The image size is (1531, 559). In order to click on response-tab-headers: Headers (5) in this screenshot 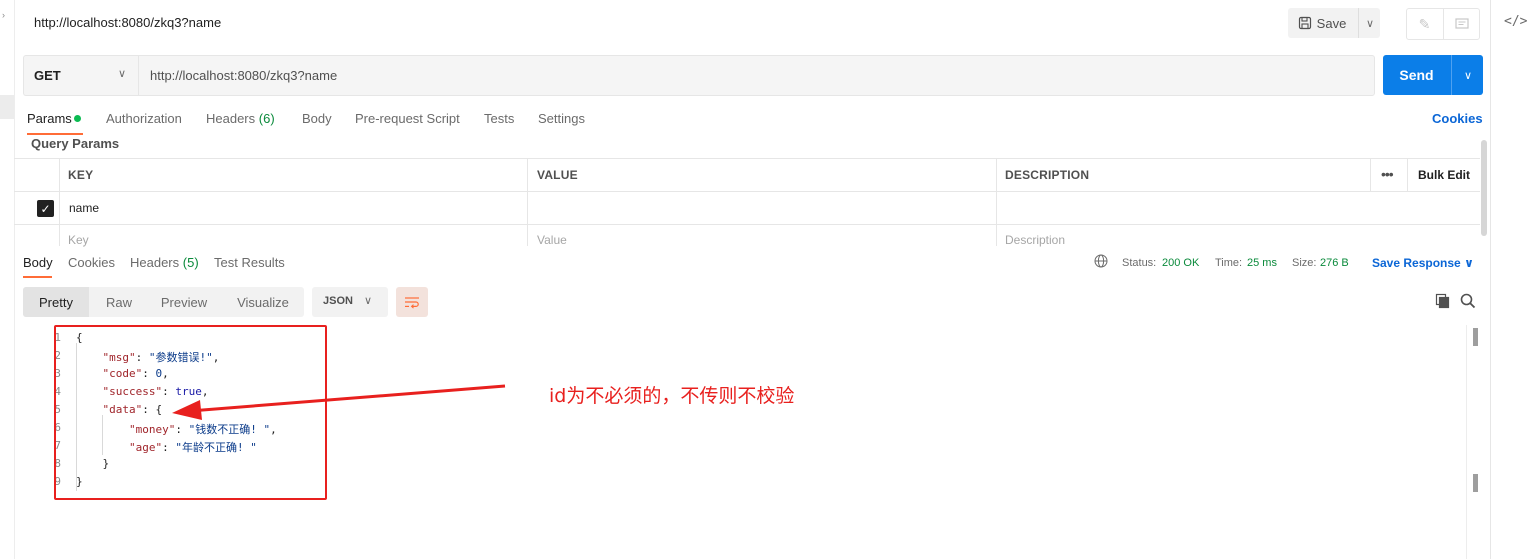, I will do `click(164, 262)`.